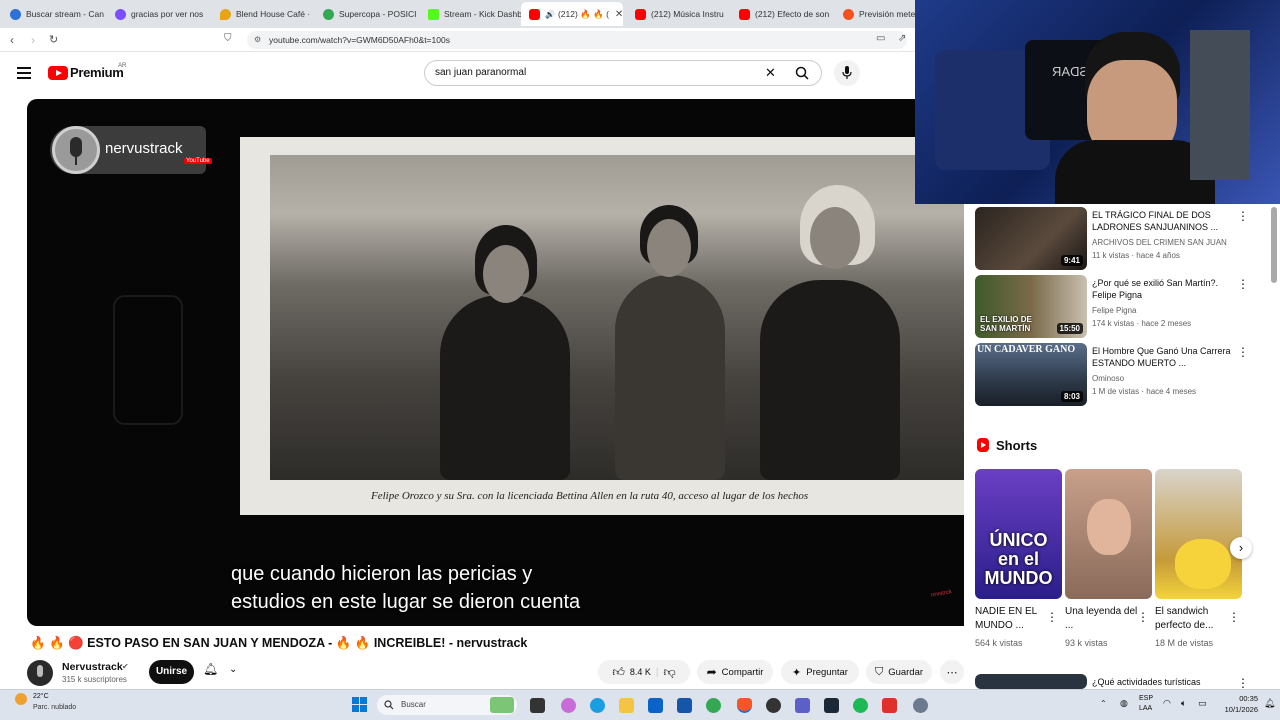 The width and height of the screenshot is (1280, 720). I want to click on teams-icon, so click(802, 705).